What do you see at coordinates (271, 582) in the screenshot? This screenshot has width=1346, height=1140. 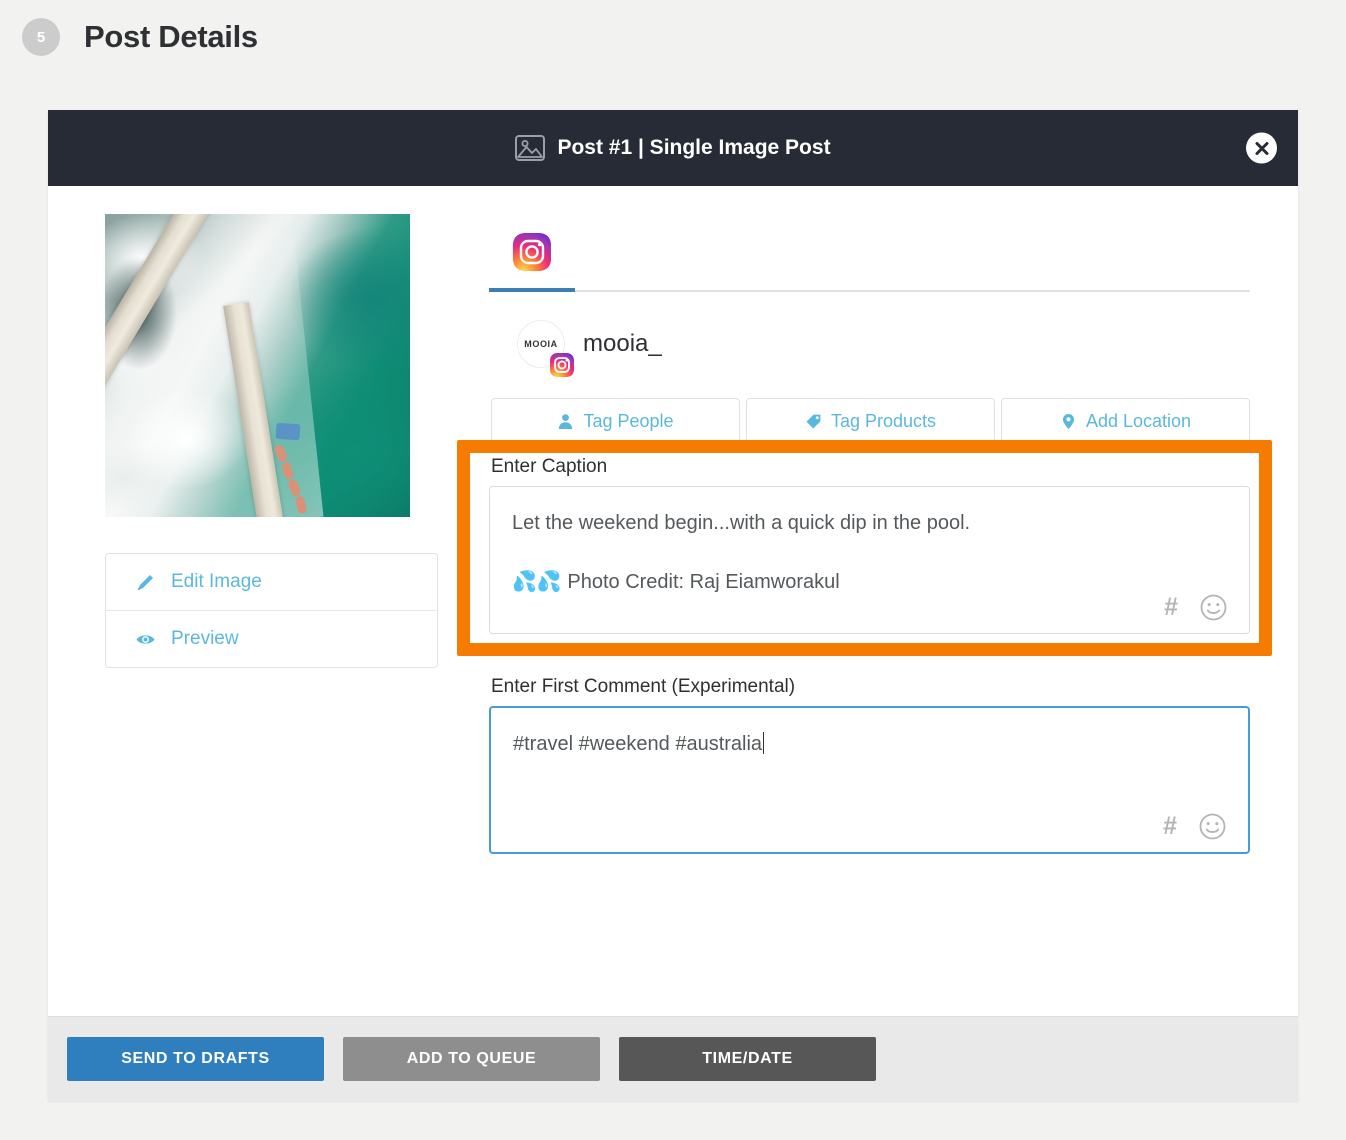 I see `edit-image-button: Edit Image` at bounding box center [271, 582].